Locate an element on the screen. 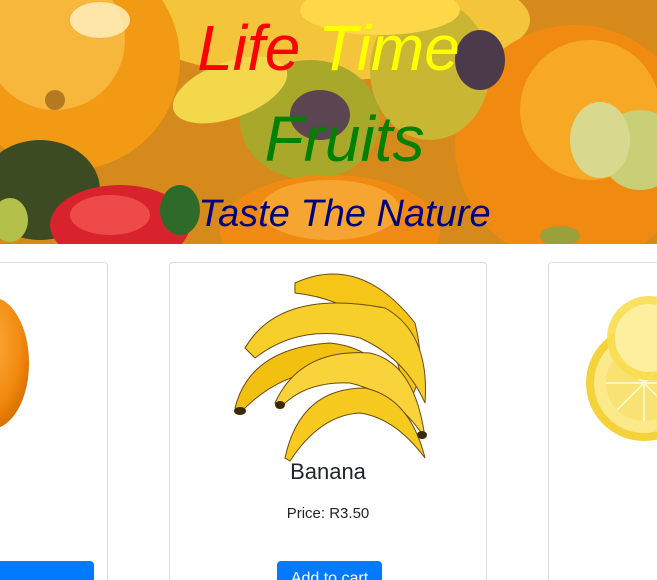 Image resolution: width=657 pixels, height=580 pixels. site-title-line1: Life Time is located at coordinates (328, 48).